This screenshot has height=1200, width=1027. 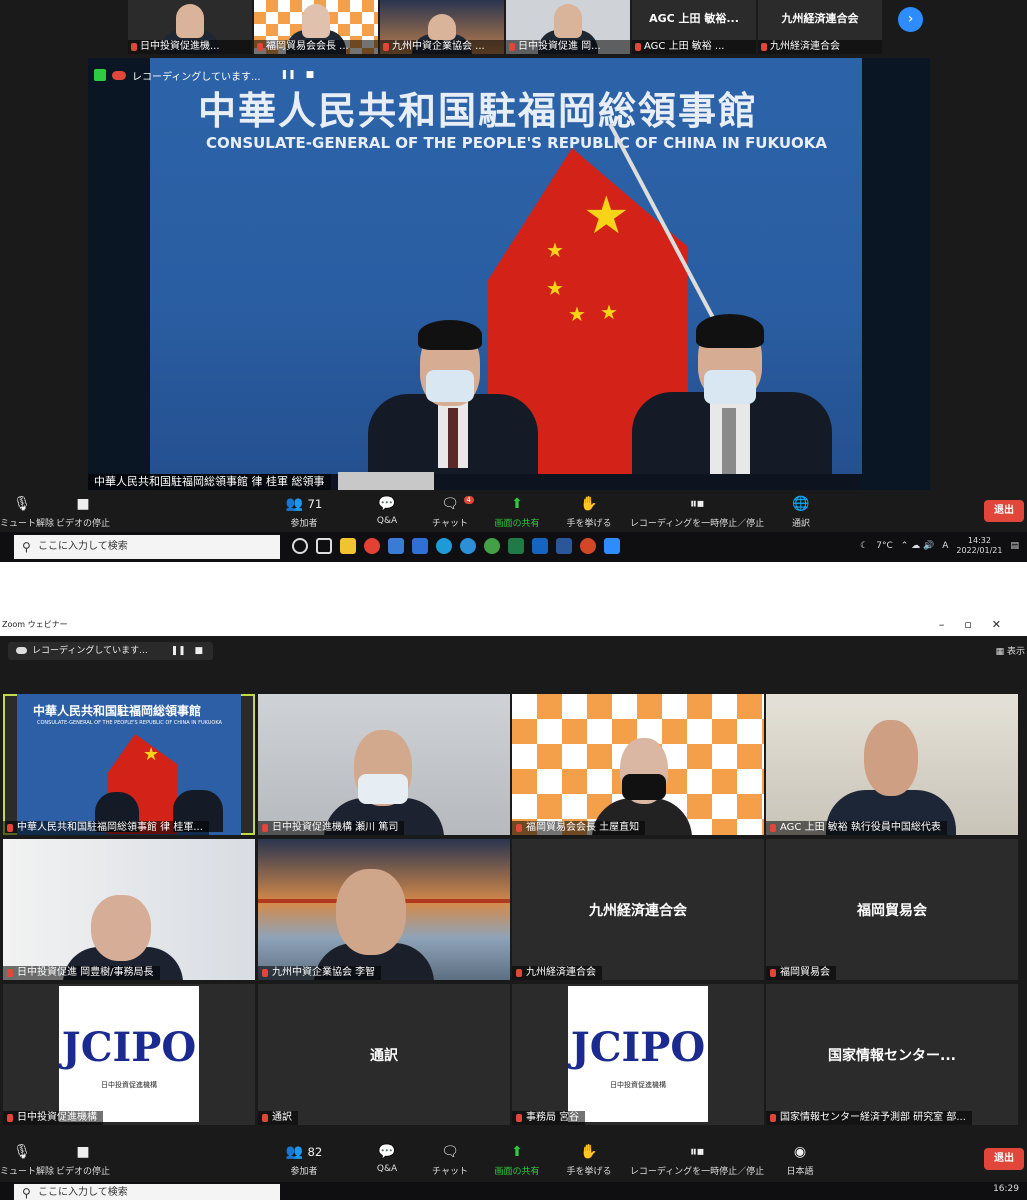 What do you see at coordinates (100, 75) in the screenshot?
I see `shield-icon` at bounding box center [100, 75].